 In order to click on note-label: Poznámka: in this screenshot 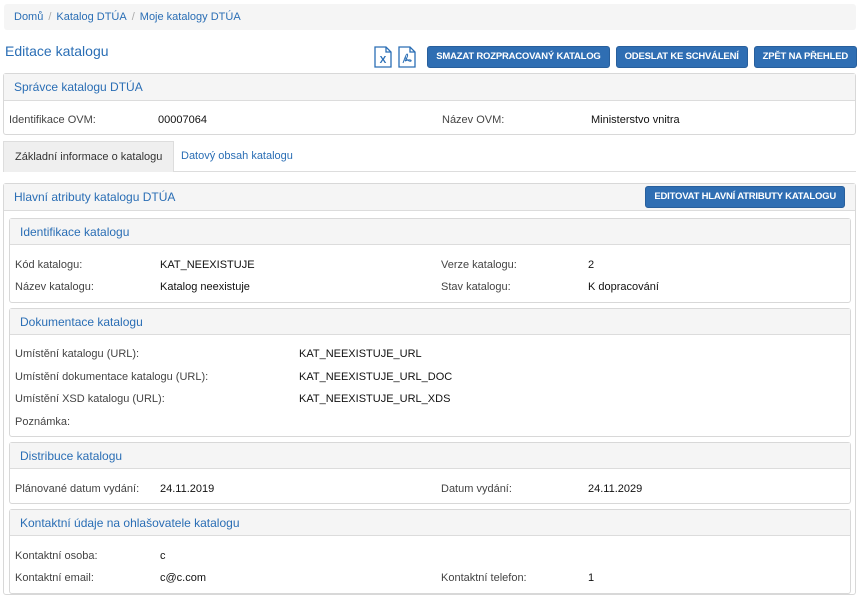, I will do `click(43, 422)`.